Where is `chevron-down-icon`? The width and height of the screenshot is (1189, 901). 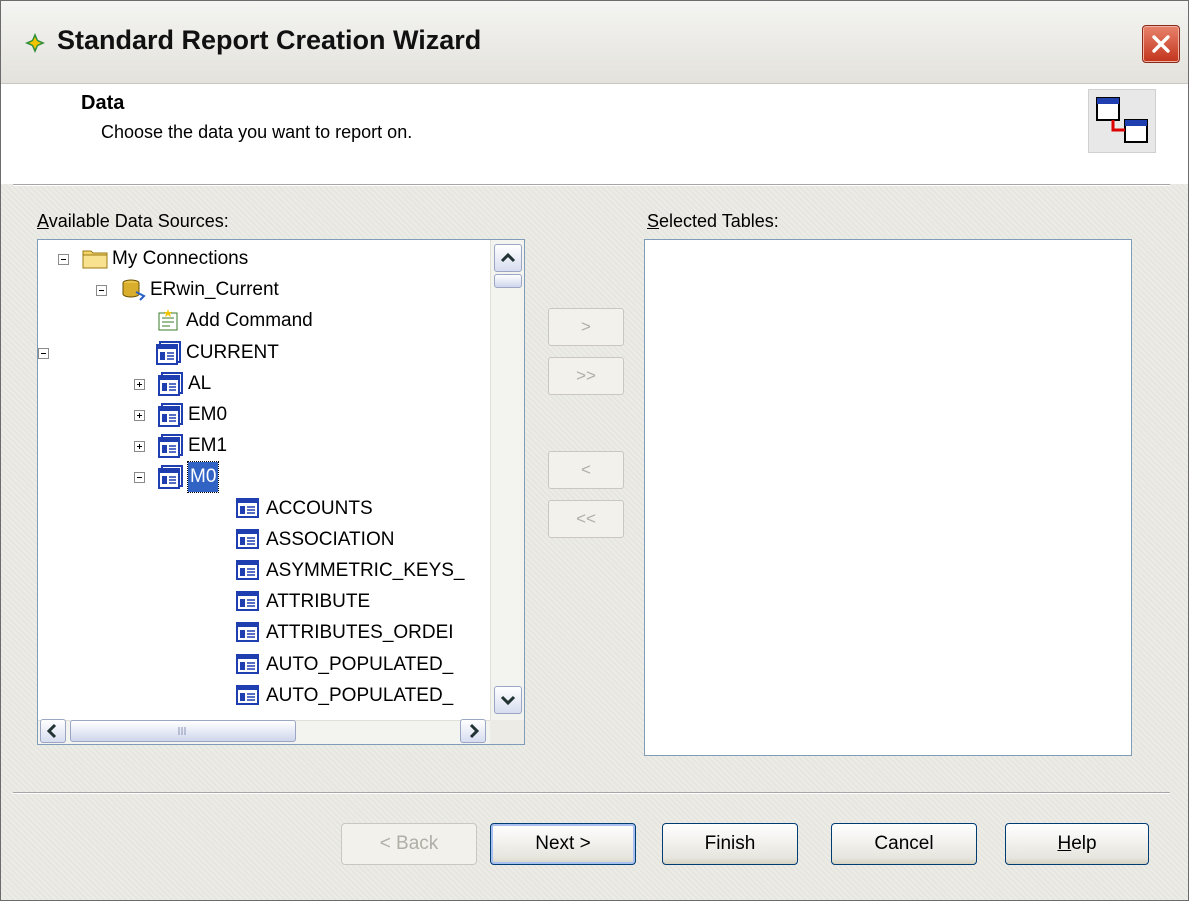
chevron-down-icon is located at coordinates (508, 700).